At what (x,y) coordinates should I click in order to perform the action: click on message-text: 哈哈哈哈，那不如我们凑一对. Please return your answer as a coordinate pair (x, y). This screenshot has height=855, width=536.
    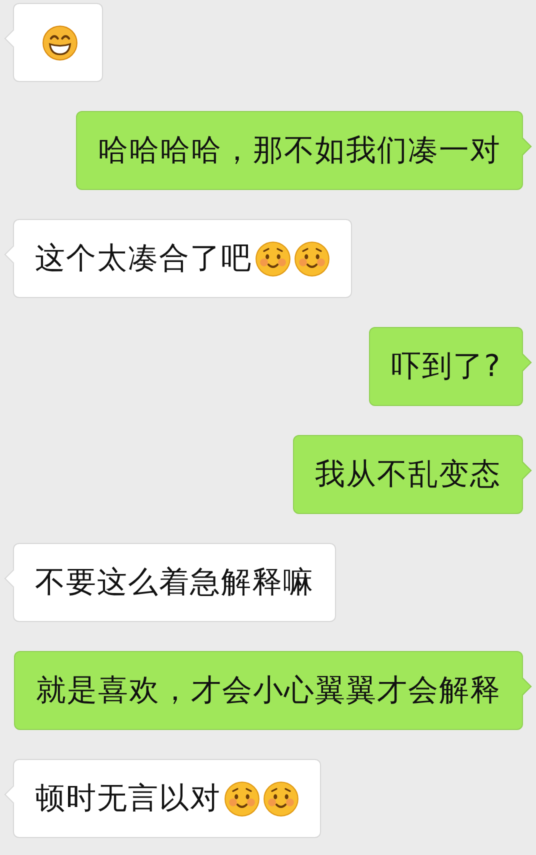
    Looking at the image, I should click on (299, 150).